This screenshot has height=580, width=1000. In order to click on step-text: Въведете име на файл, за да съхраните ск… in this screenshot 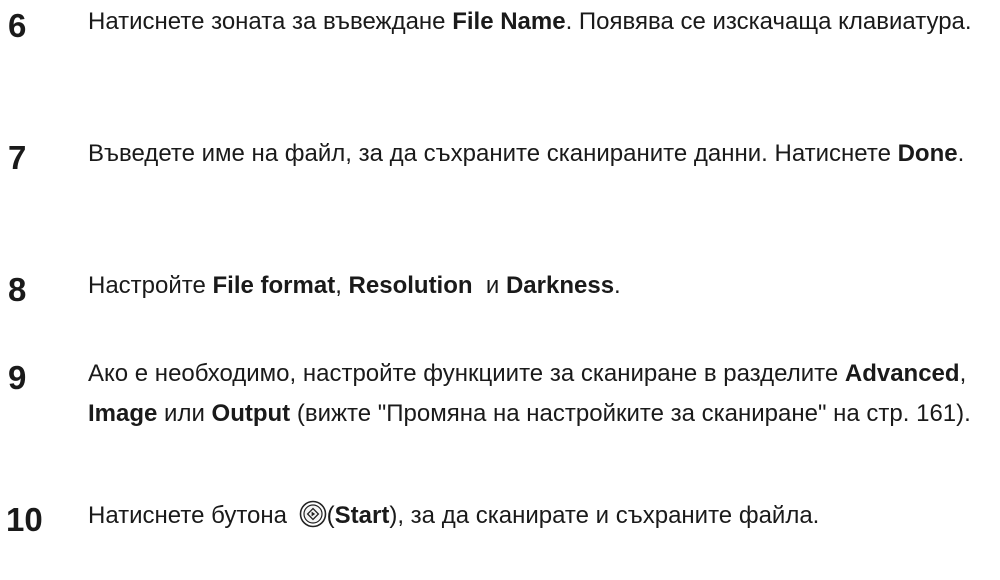, I will do `click(526, 153)`.